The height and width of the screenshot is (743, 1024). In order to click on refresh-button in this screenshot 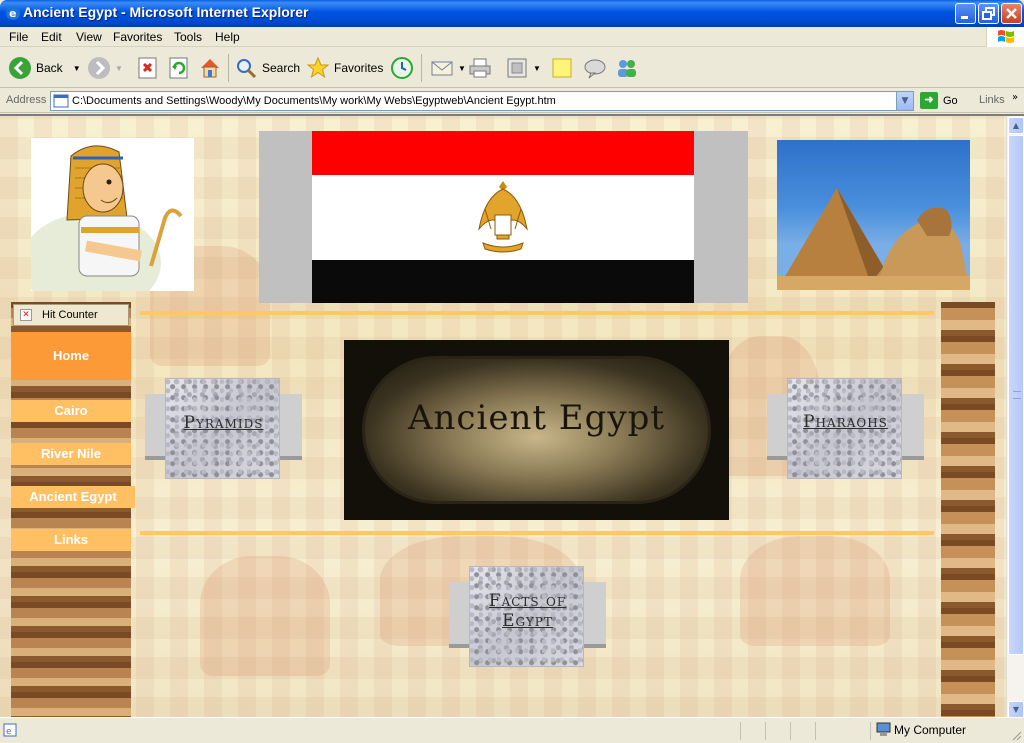, I will do `click(181, 68)`.